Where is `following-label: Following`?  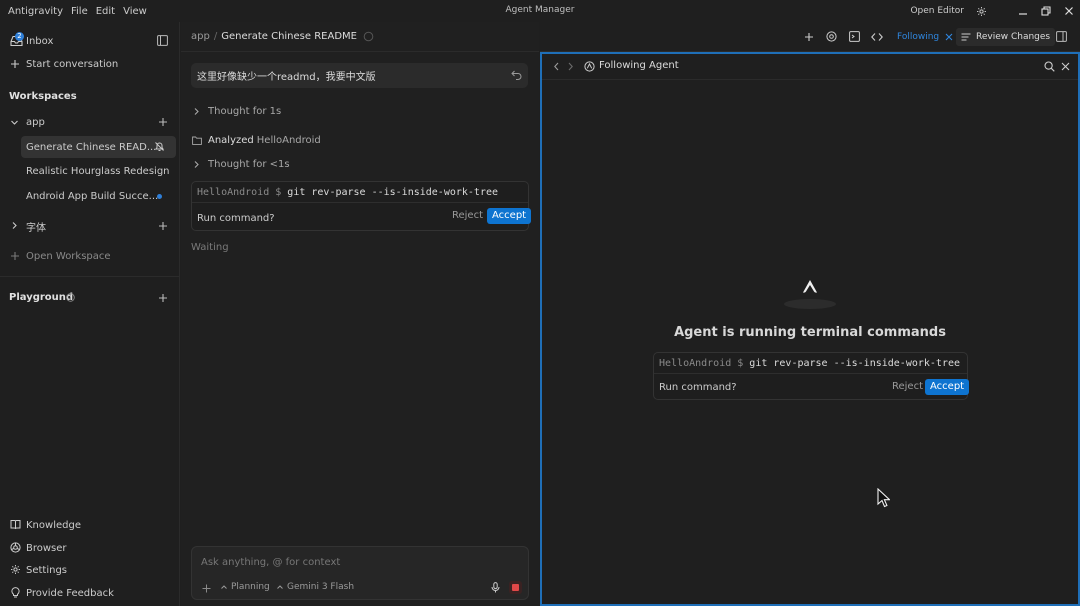 following-label: Following is located at coordinates (918, 37).